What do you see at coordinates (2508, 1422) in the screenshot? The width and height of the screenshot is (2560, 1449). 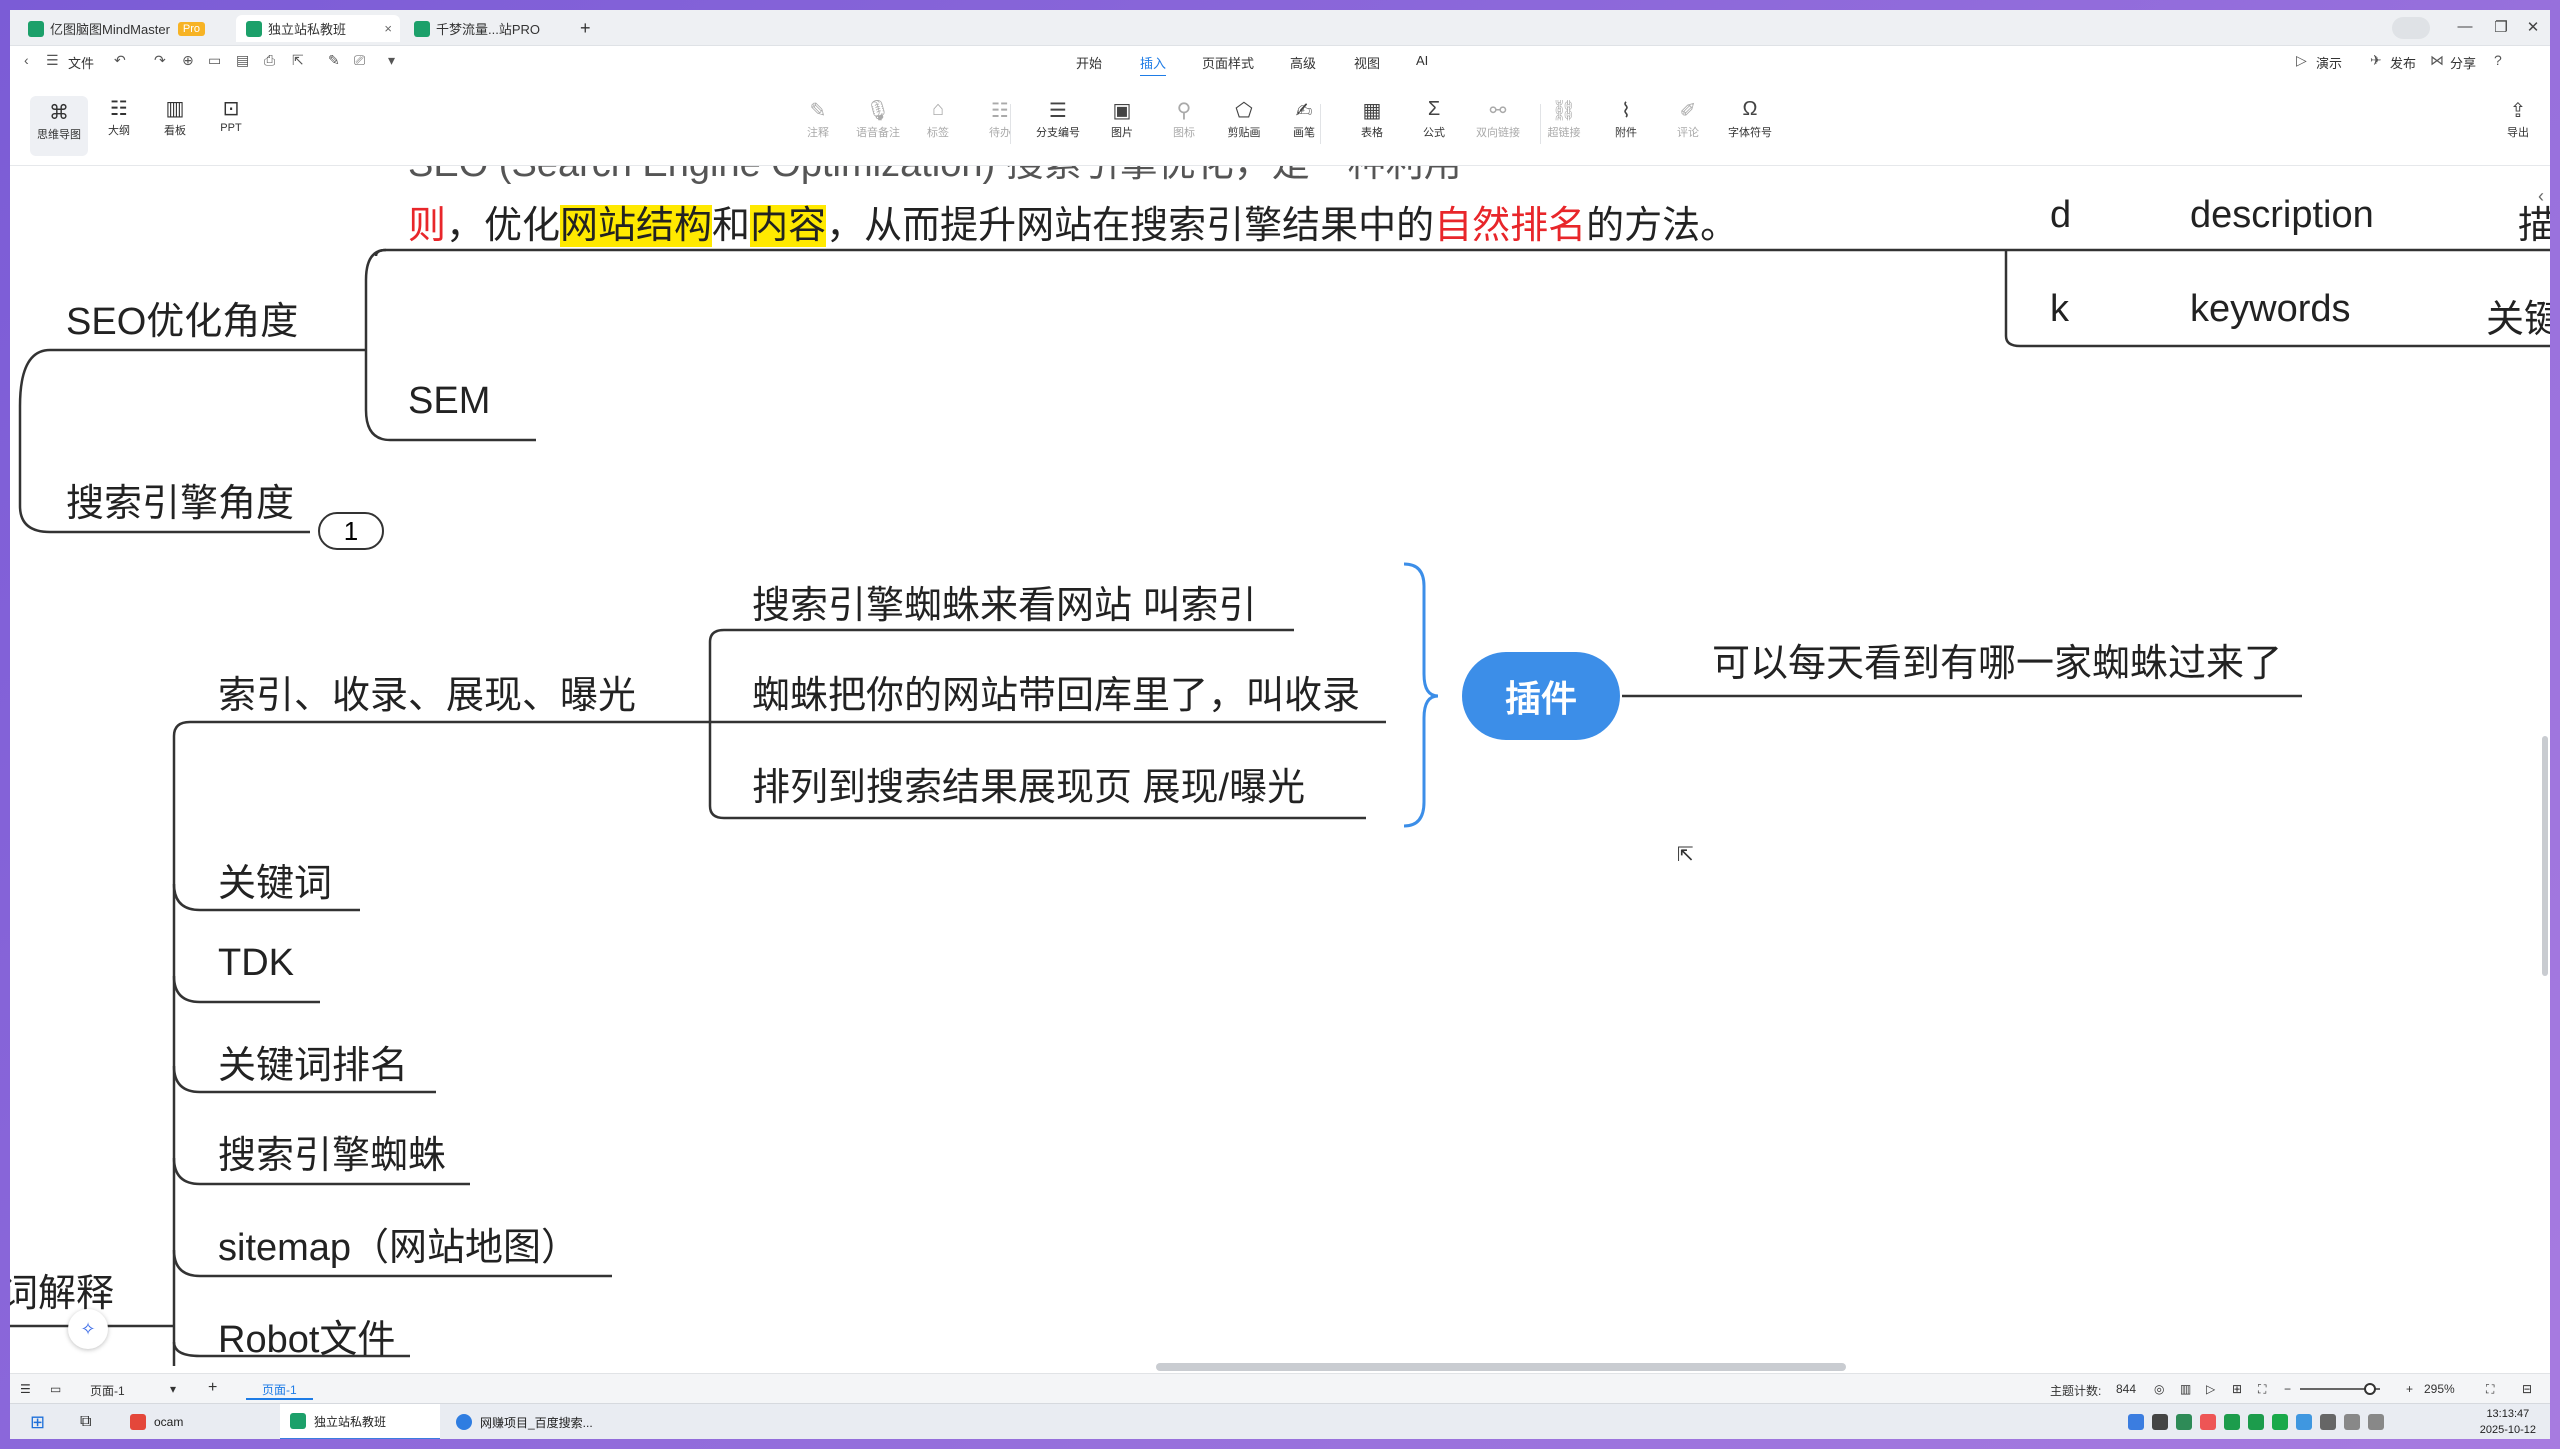 I see `system-clock: 13:13:47 2025-10-12` at bounding box center [2508, 1422].